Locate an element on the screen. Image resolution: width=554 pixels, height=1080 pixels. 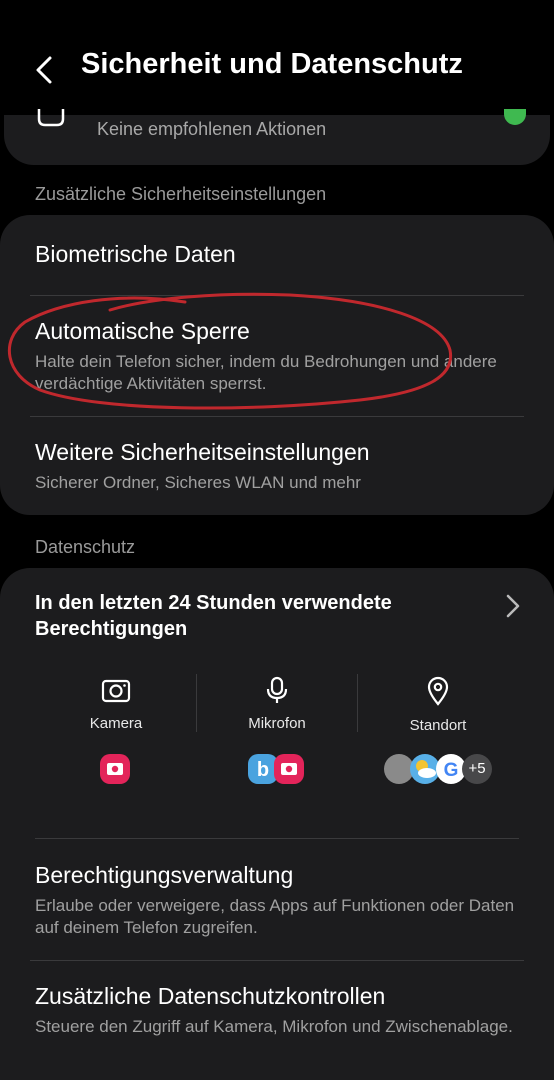
permission-label: Mikrofon is located at coordinates (277, 723).